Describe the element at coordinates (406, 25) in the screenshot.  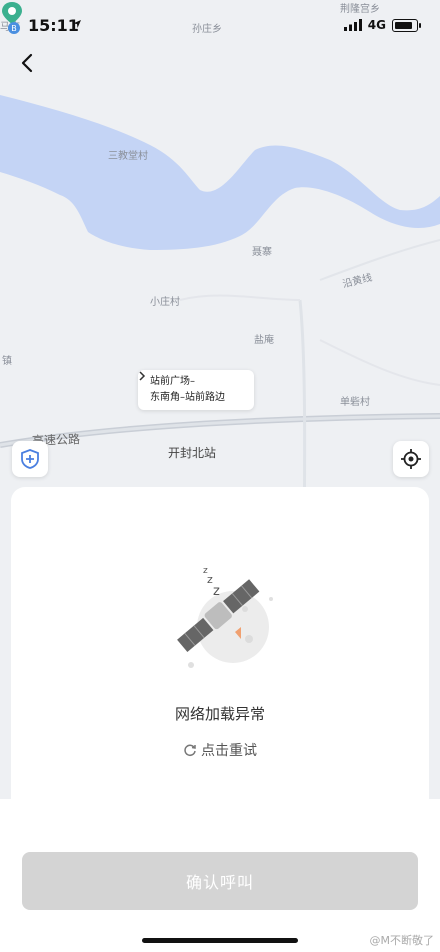
I see `battery-icon` at that location.